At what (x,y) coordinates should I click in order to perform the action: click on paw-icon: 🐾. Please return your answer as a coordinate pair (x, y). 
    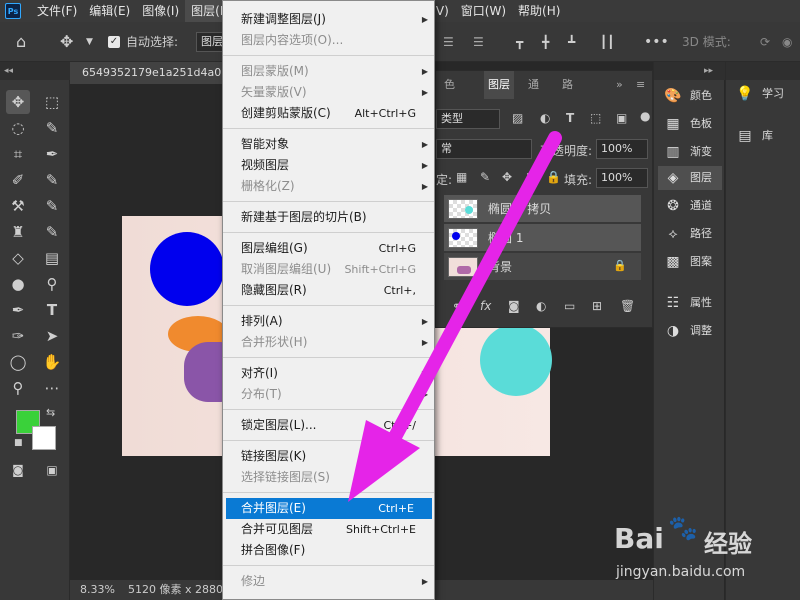
    Looking at the image, I should click on (683, 528).